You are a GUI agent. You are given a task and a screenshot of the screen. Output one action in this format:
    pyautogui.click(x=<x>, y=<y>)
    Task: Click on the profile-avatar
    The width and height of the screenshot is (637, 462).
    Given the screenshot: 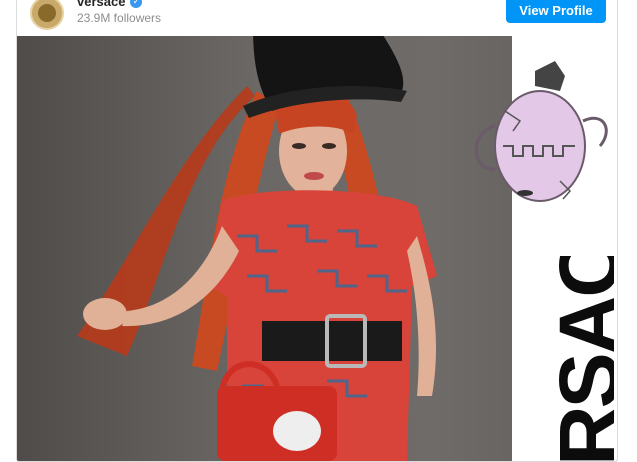 What is the action you would take?
    pyautogui.click(x=47, y=15)
    